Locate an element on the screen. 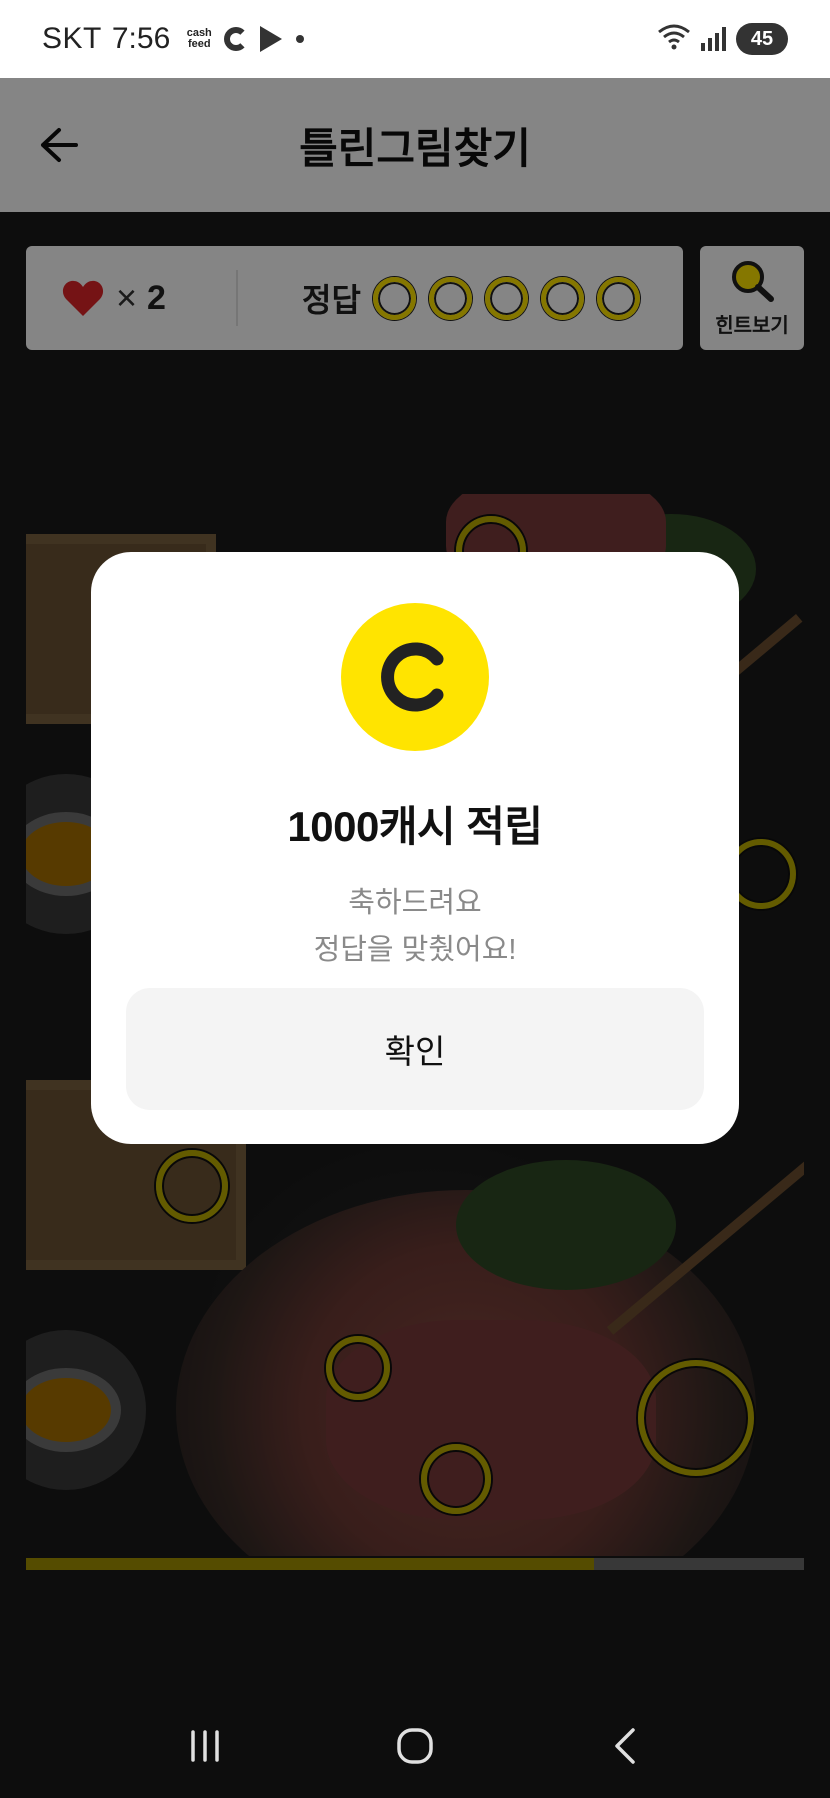  cashfeed-icon: cash feed is located at coordinates (199, 38).